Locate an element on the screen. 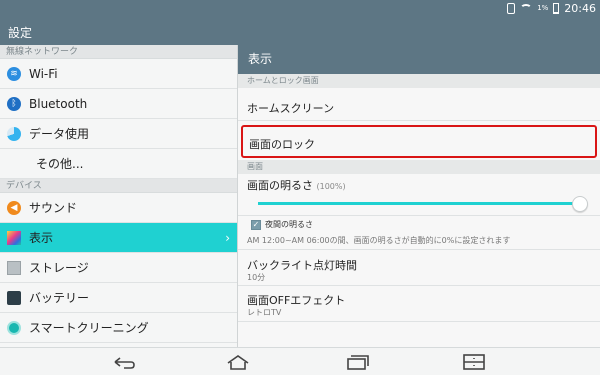 The image size is (600, 375). backlight-time-item: バックライト点灯時間 10分 is located at coordinates (419, 268).